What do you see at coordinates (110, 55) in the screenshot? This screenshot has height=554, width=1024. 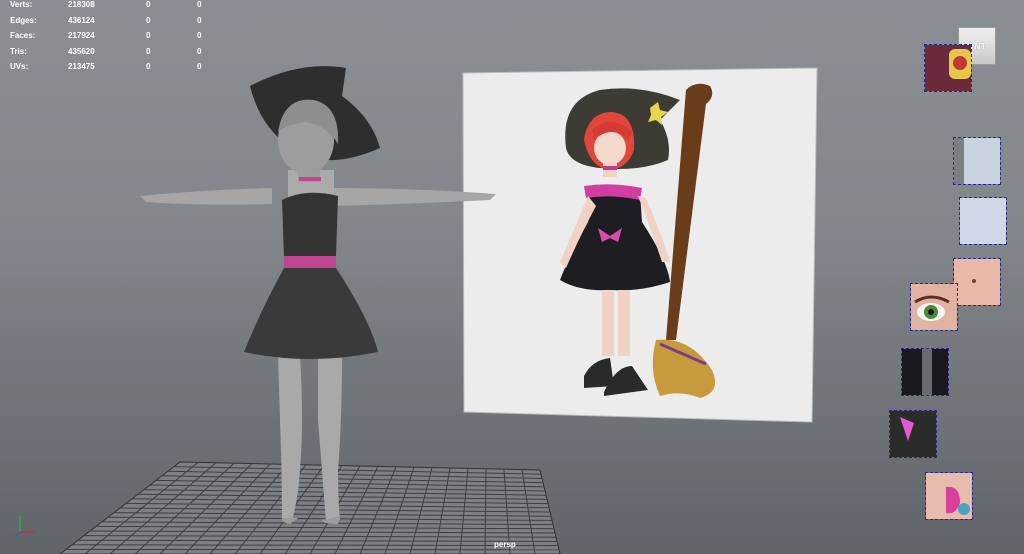 I see `hud-row-tris: Tris: 435620 0 0` at bounding box center [110, 55].